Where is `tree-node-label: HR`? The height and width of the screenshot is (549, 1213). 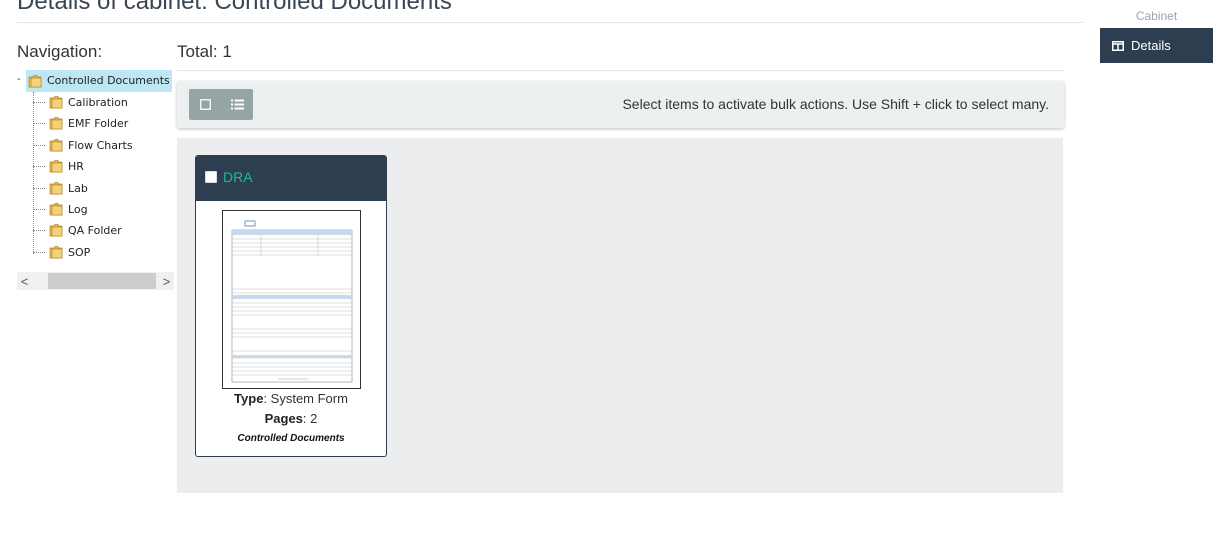 tree-node-label: HR is located at coordinates (76, 166).